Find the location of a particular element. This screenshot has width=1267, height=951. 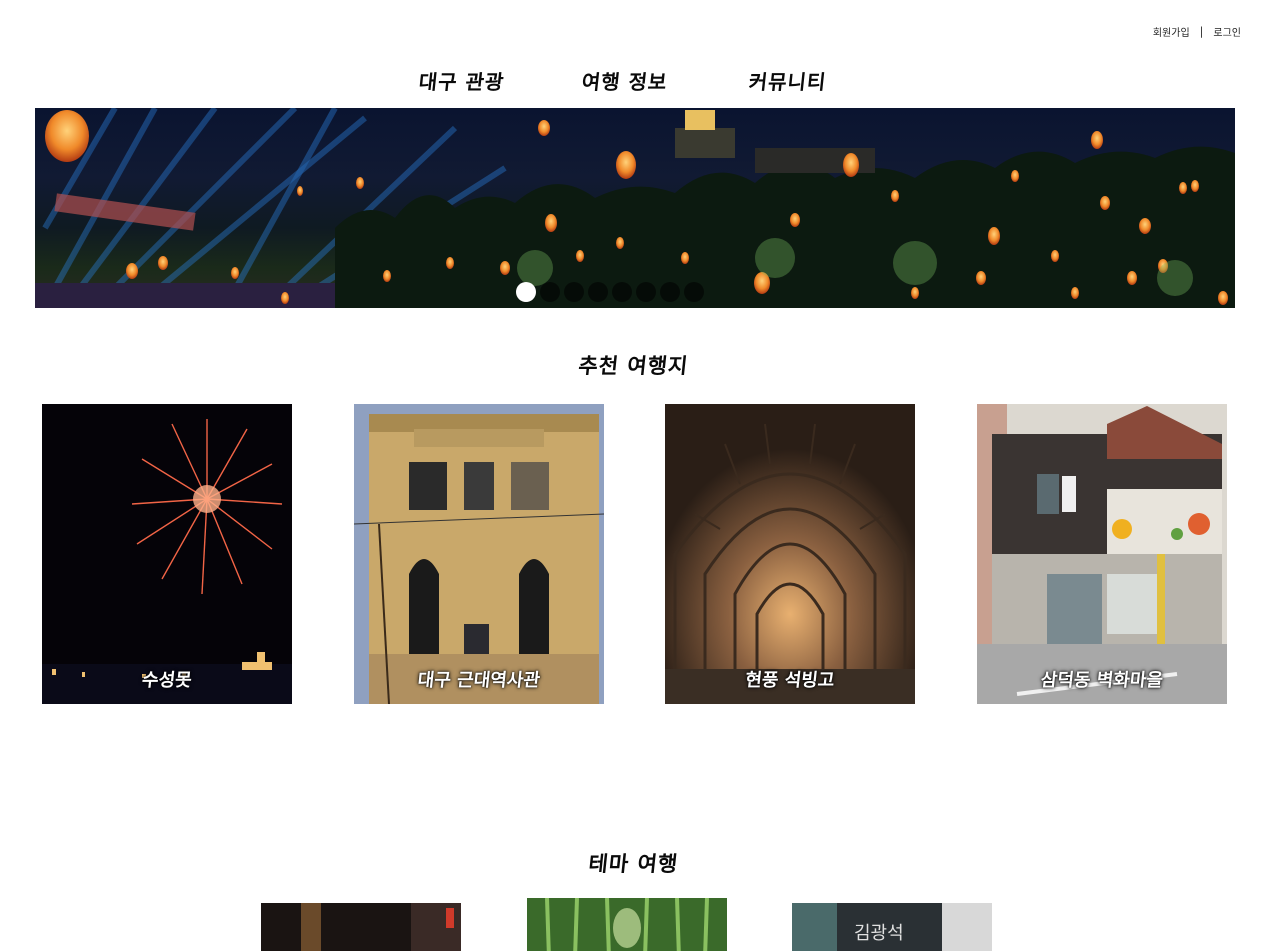

login-link: 로그인 is located at coordinates (1227, 31).